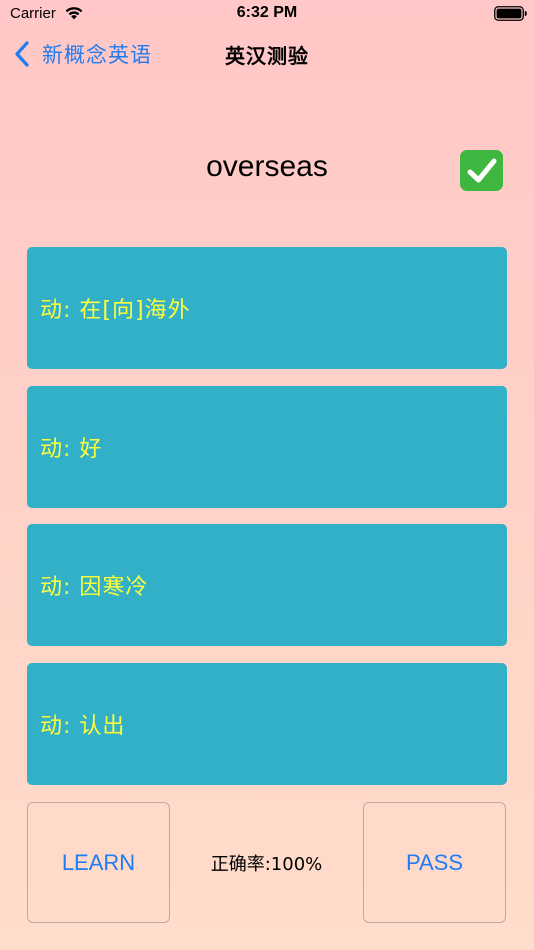  Describe the element at coordinates (71, 449) in the screenshot. I see `answer-option-label: 动: 好` at that location.